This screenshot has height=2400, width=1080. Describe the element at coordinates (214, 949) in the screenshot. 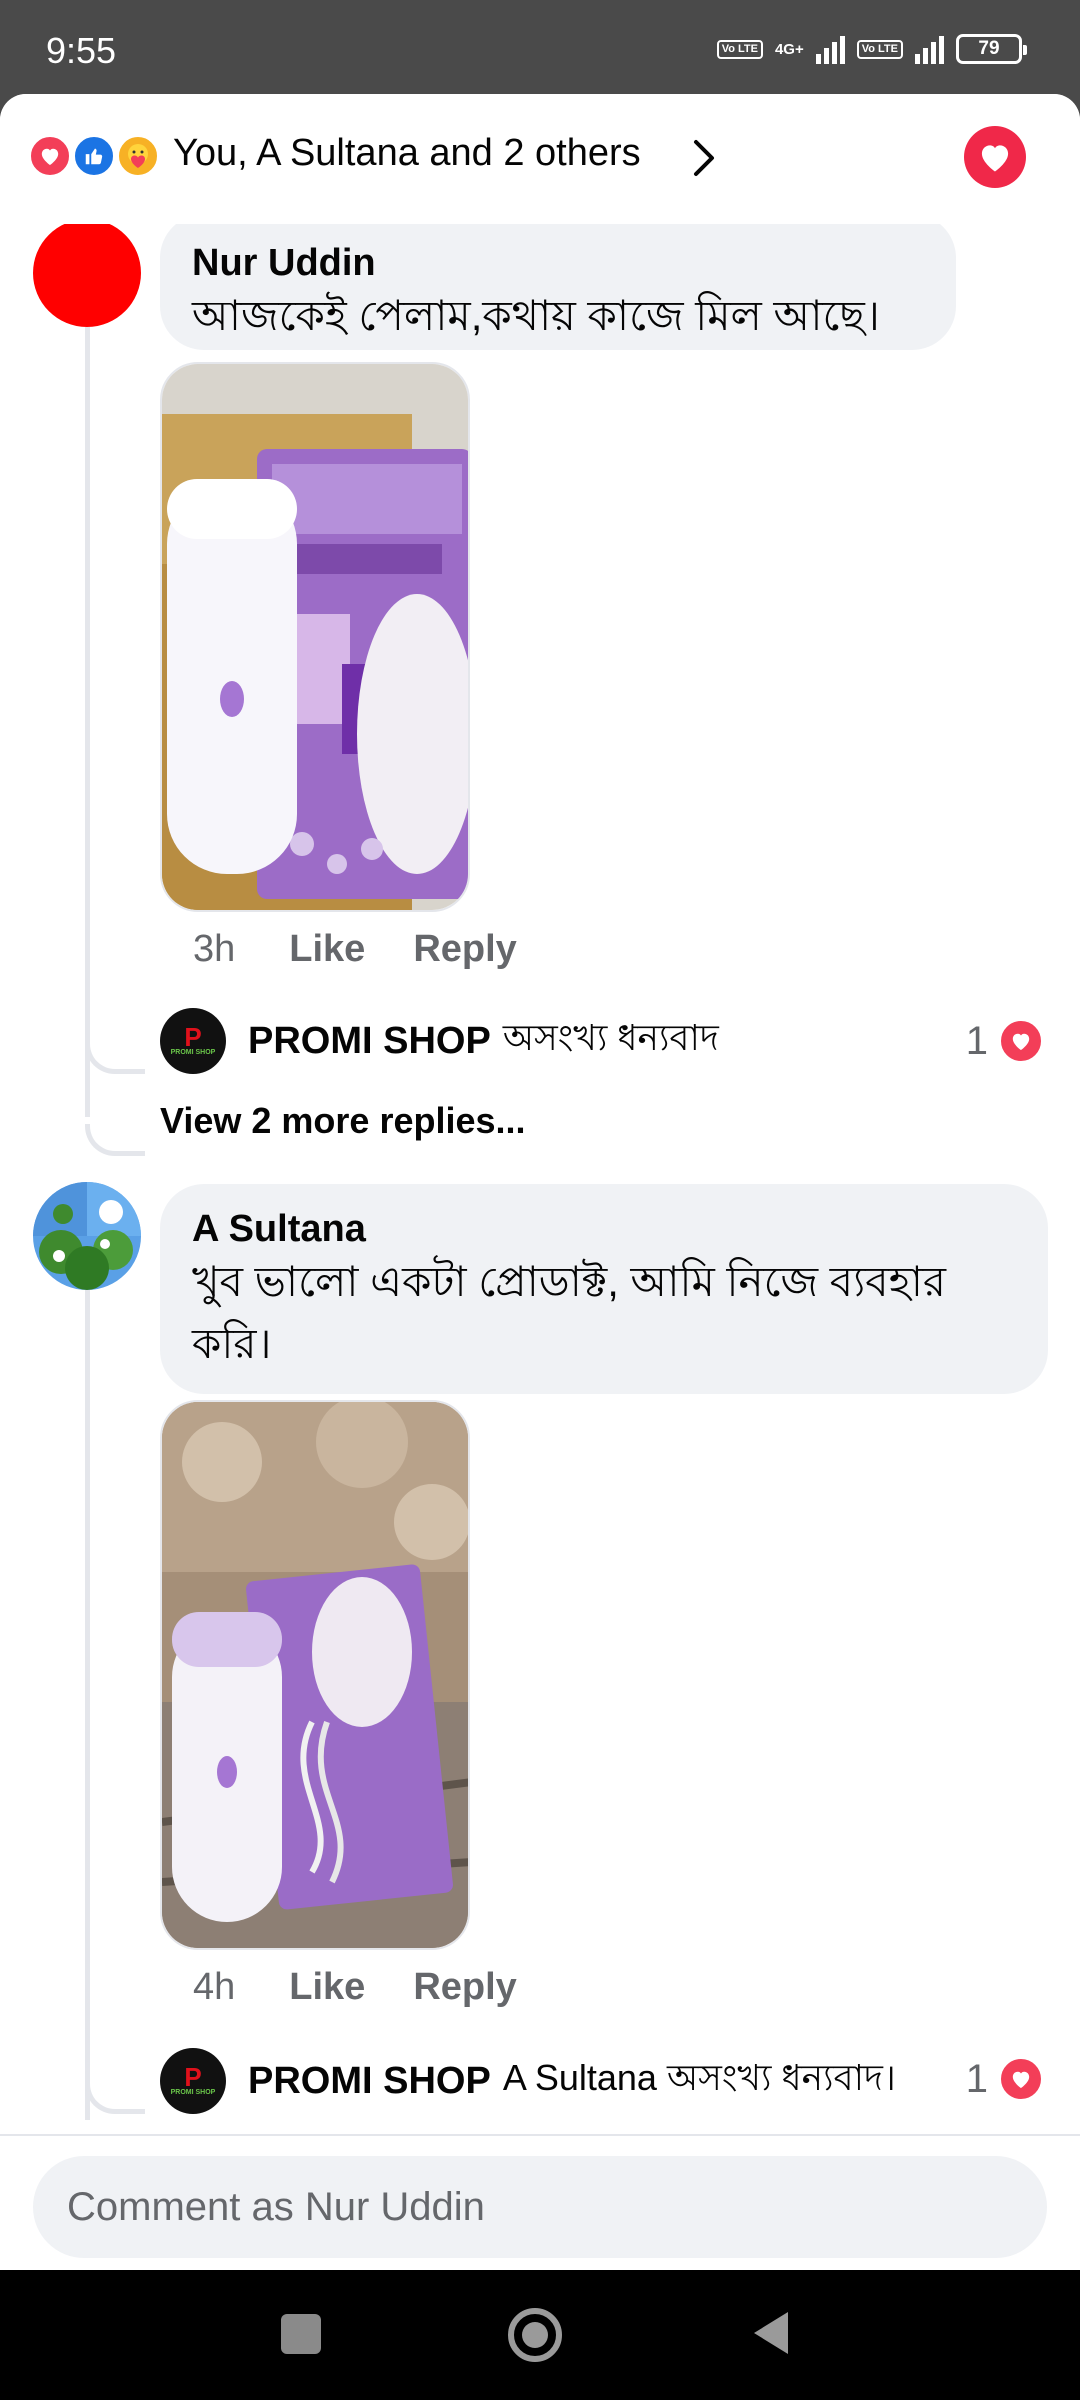

I see `comment-time: 3h` at that location.